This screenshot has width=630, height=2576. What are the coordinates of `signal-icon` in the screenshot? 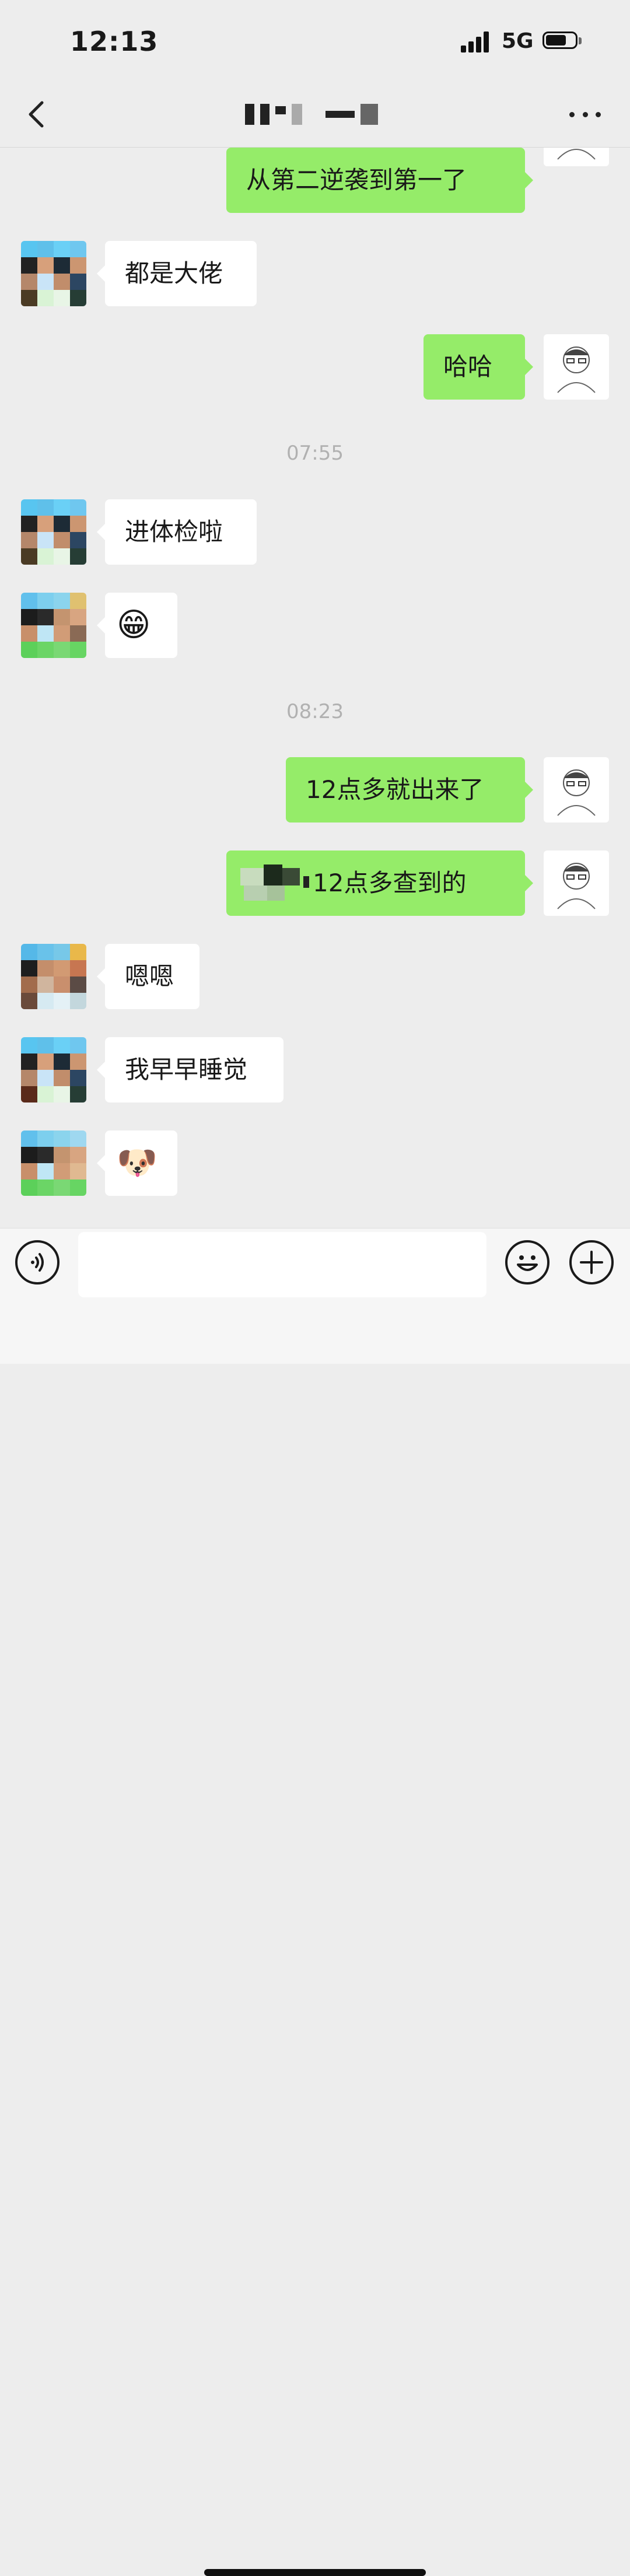 It's located at (475, 42).